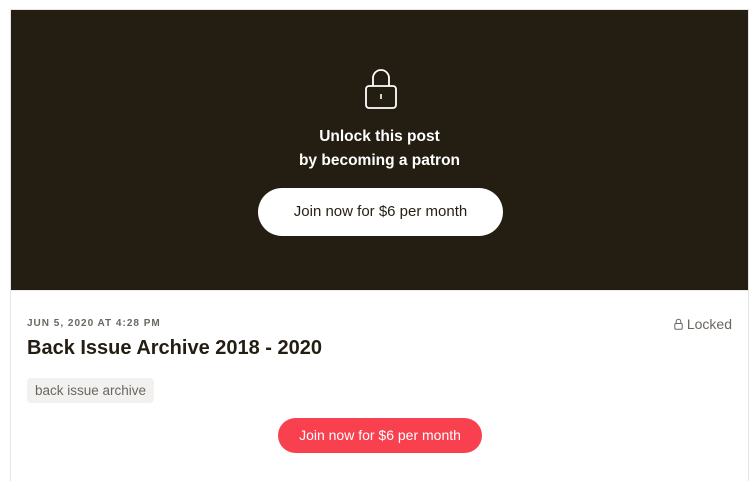 The height and width of the screenshot is (482, 756). What do you see at coordinates (94, 323) in the screenshot?
I see `post-date: JUN 5, 2020 AT 4:28 PM` at bounding box center [94, 323].